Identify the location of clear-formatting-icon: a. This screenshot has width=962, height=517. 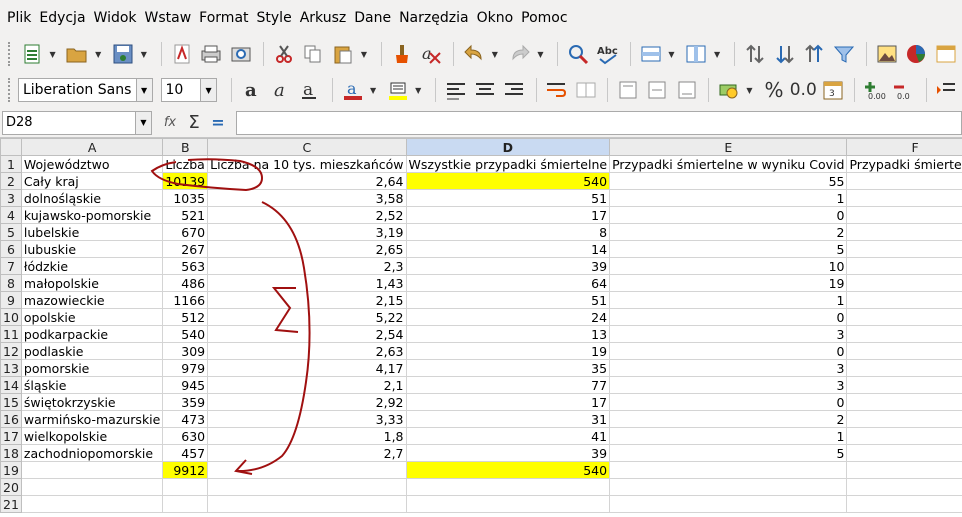
(432, 54).